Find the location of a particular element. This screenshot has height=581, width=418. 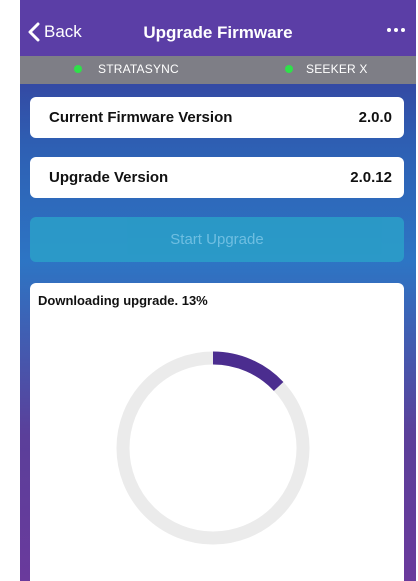

page-title: Upgrade Firmware is located at coordinates (218, 32).